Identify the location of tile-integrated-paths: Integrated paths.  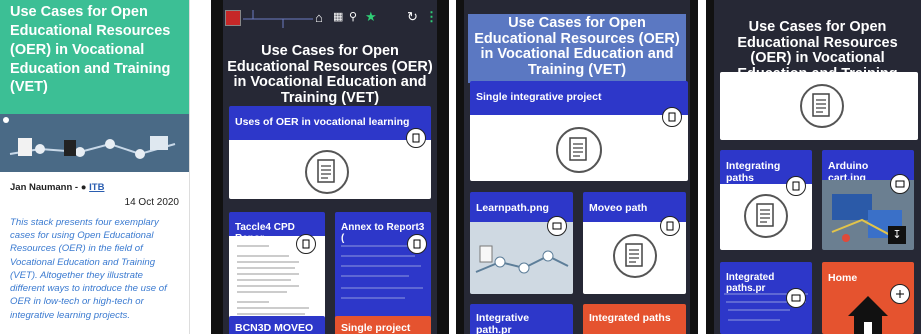
(634, 319).